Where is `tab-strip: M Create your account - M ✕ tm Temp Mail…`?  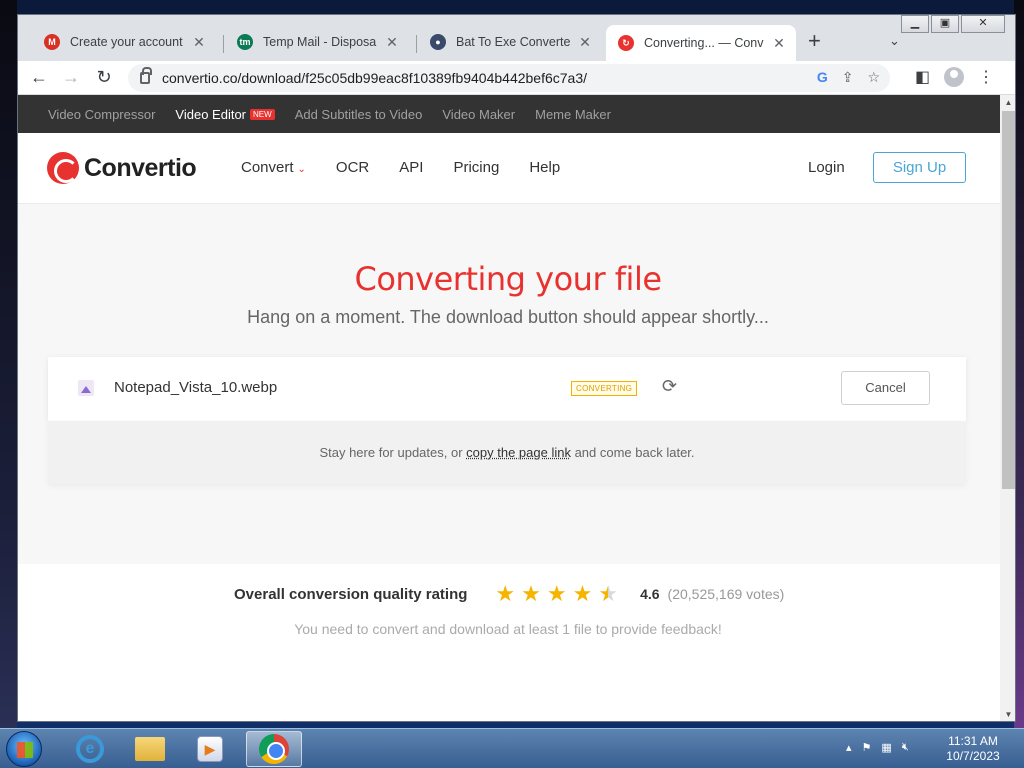 tab-strip: M Create your account - M ✕ tm Temp Mail… is located at coordinates (516, 38).